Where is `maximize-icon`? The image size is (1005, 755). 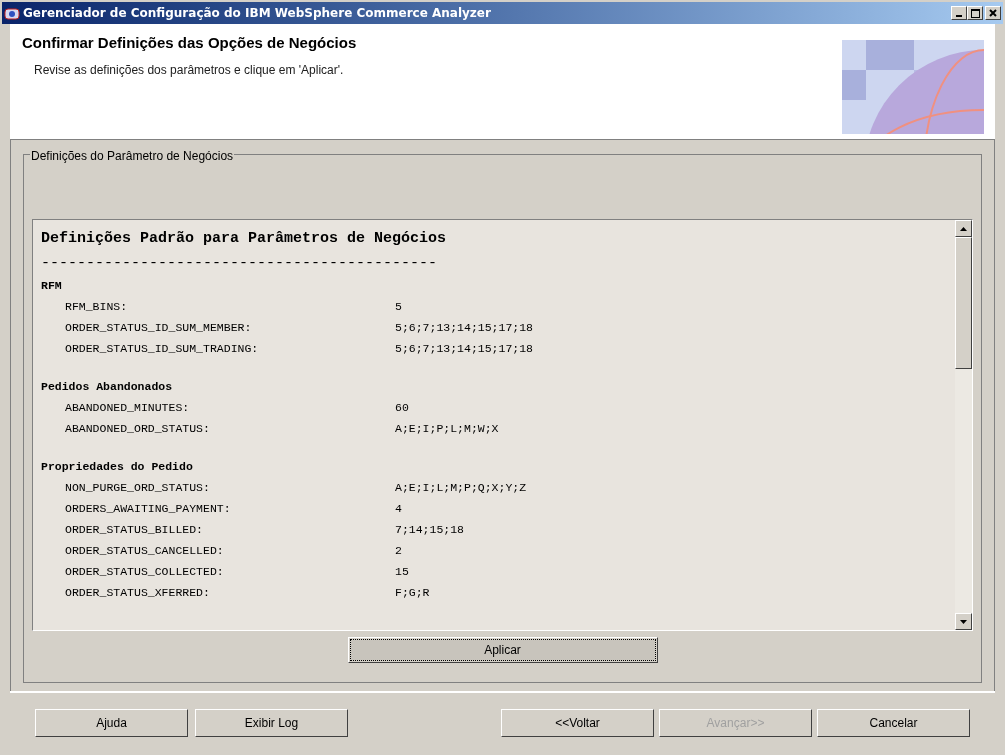
maximize-icon is located at coordinates (975, 13).